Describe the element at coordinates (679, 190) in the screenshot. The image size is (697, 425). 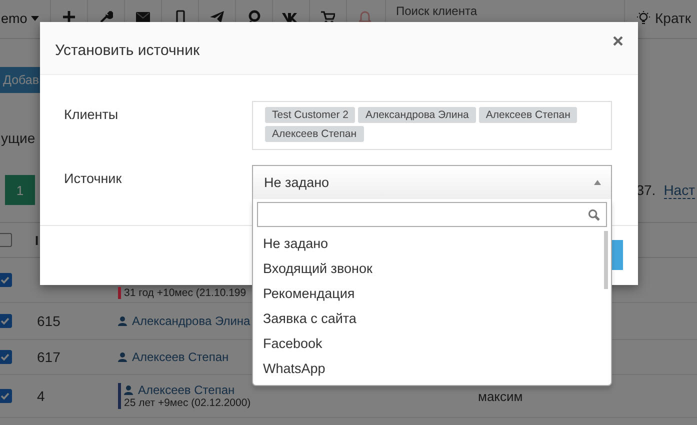
I see `settings-link: Наст` at that location.